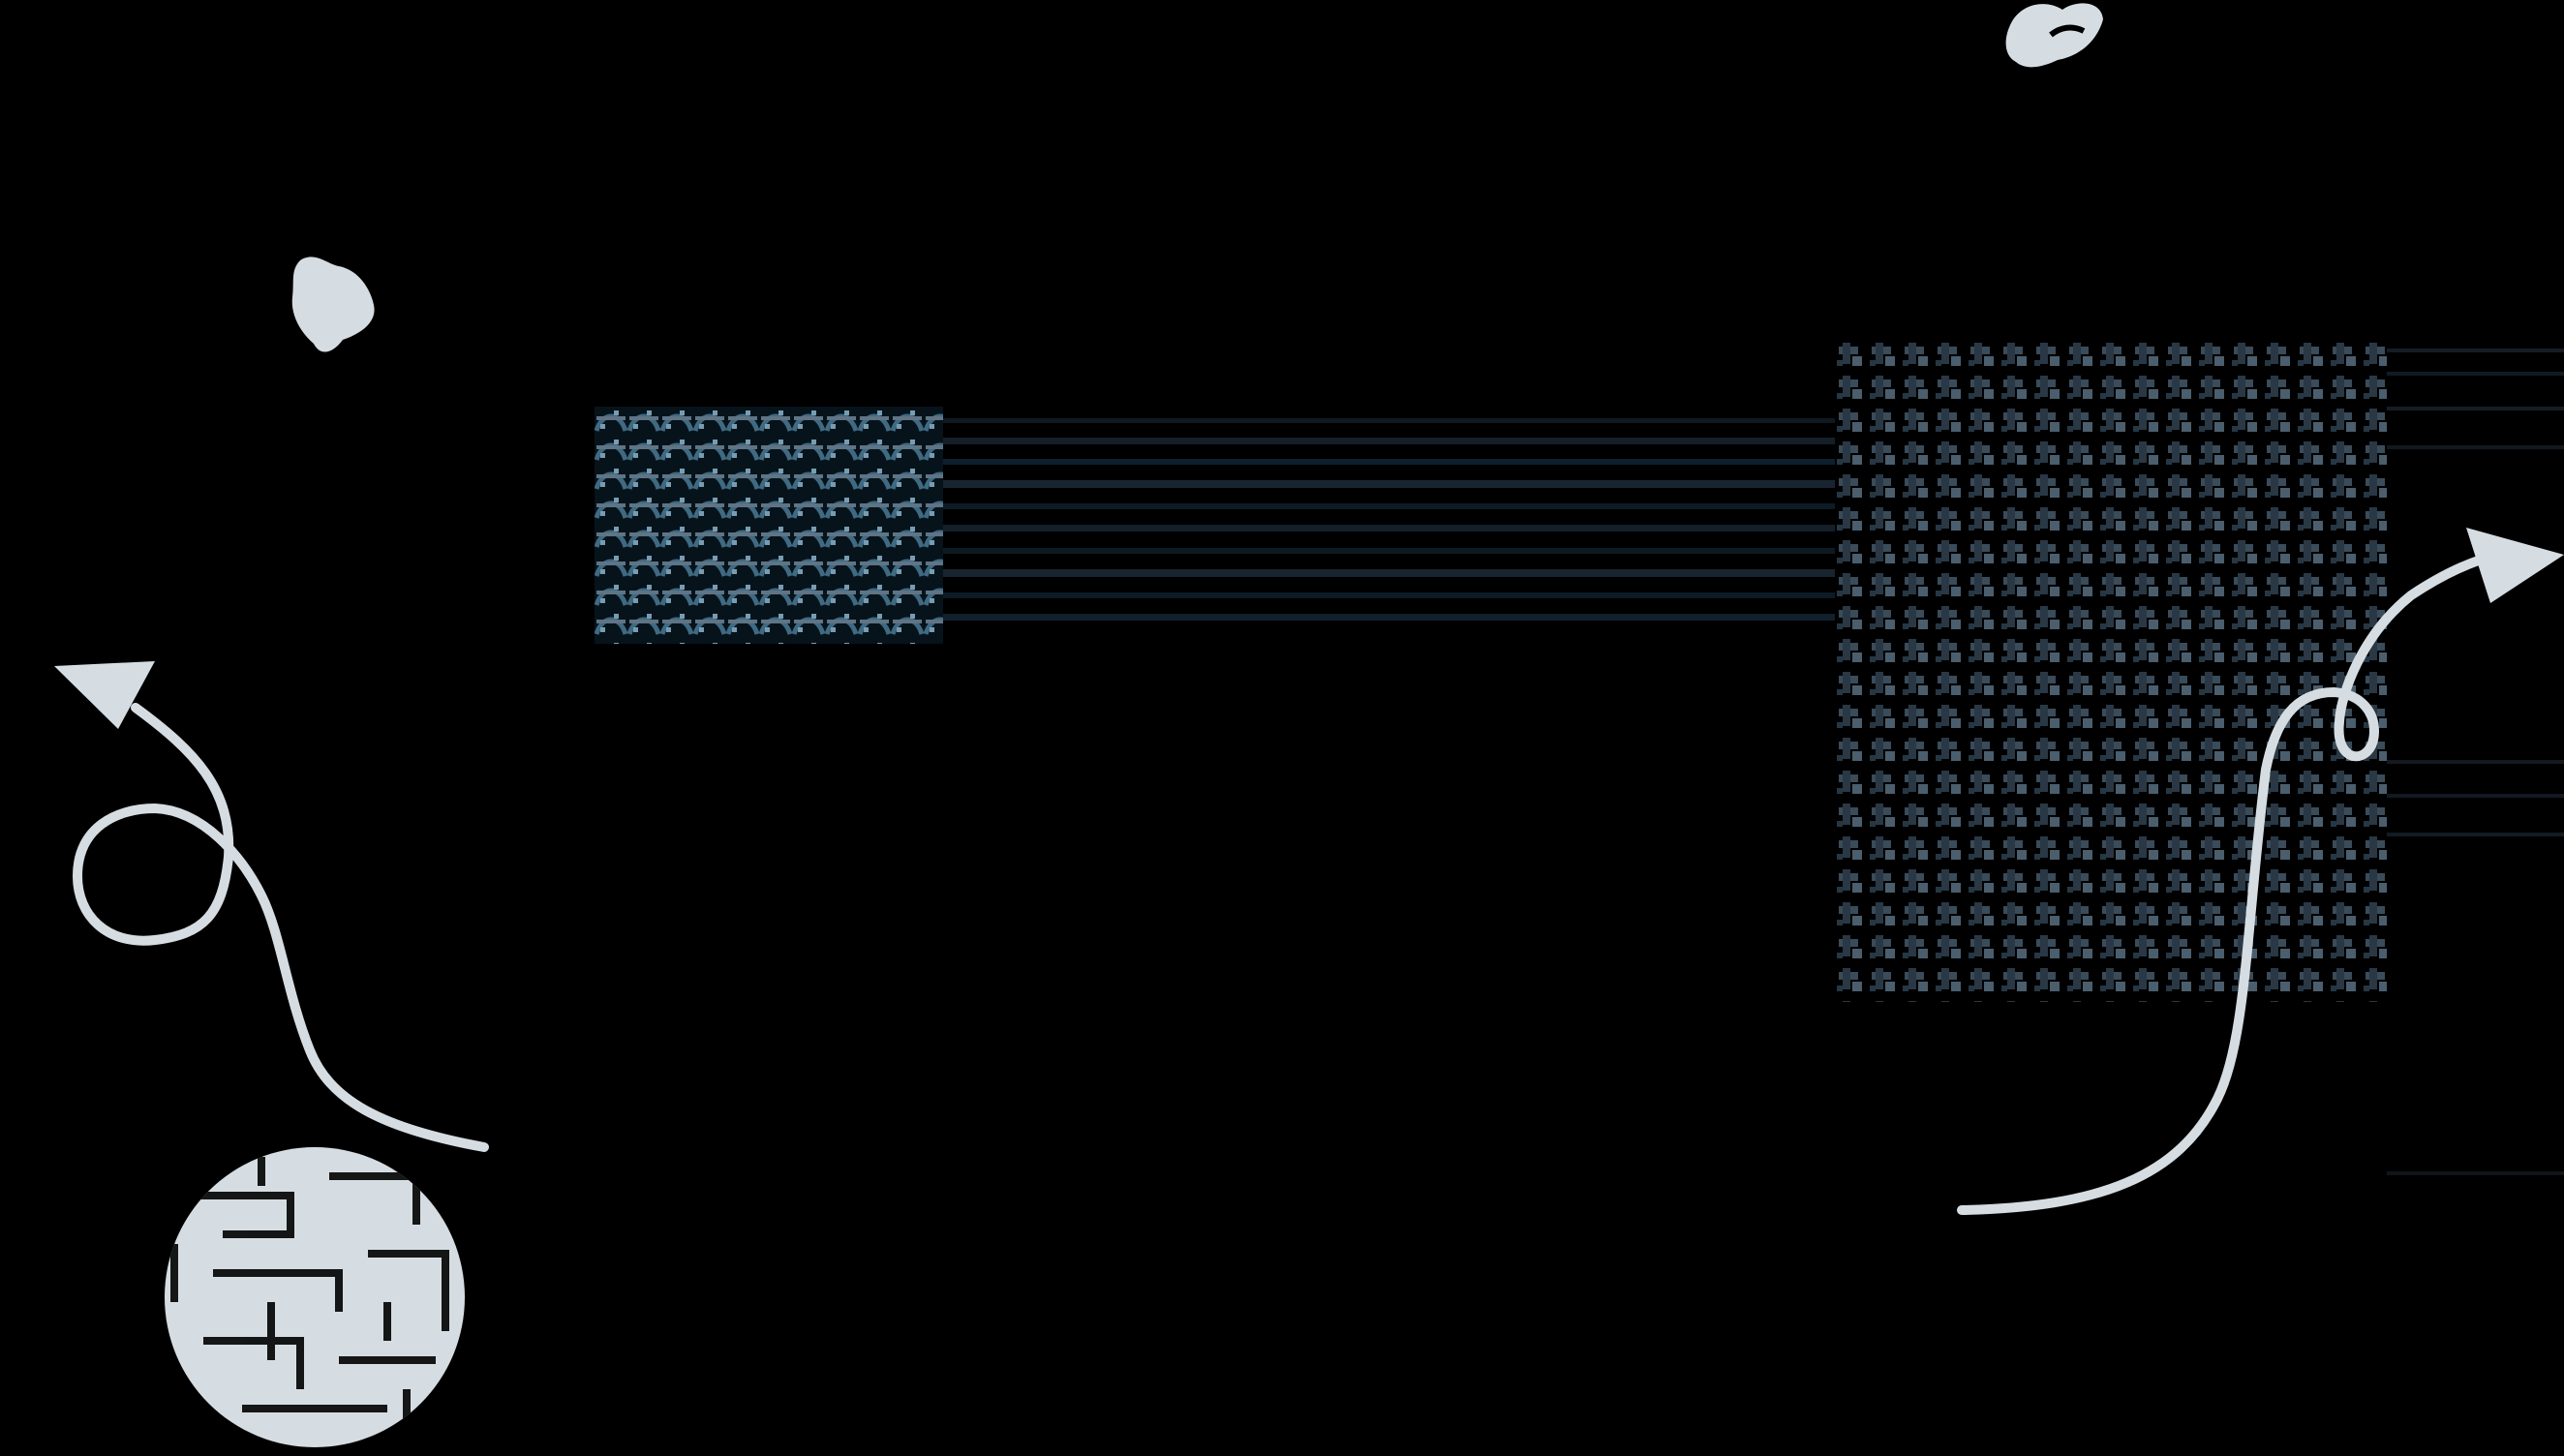  What do you see at coordinates (2260, 872) in the screenshot?
I see `arrow-curve-right-icon` at bounding box center [2260, 872].